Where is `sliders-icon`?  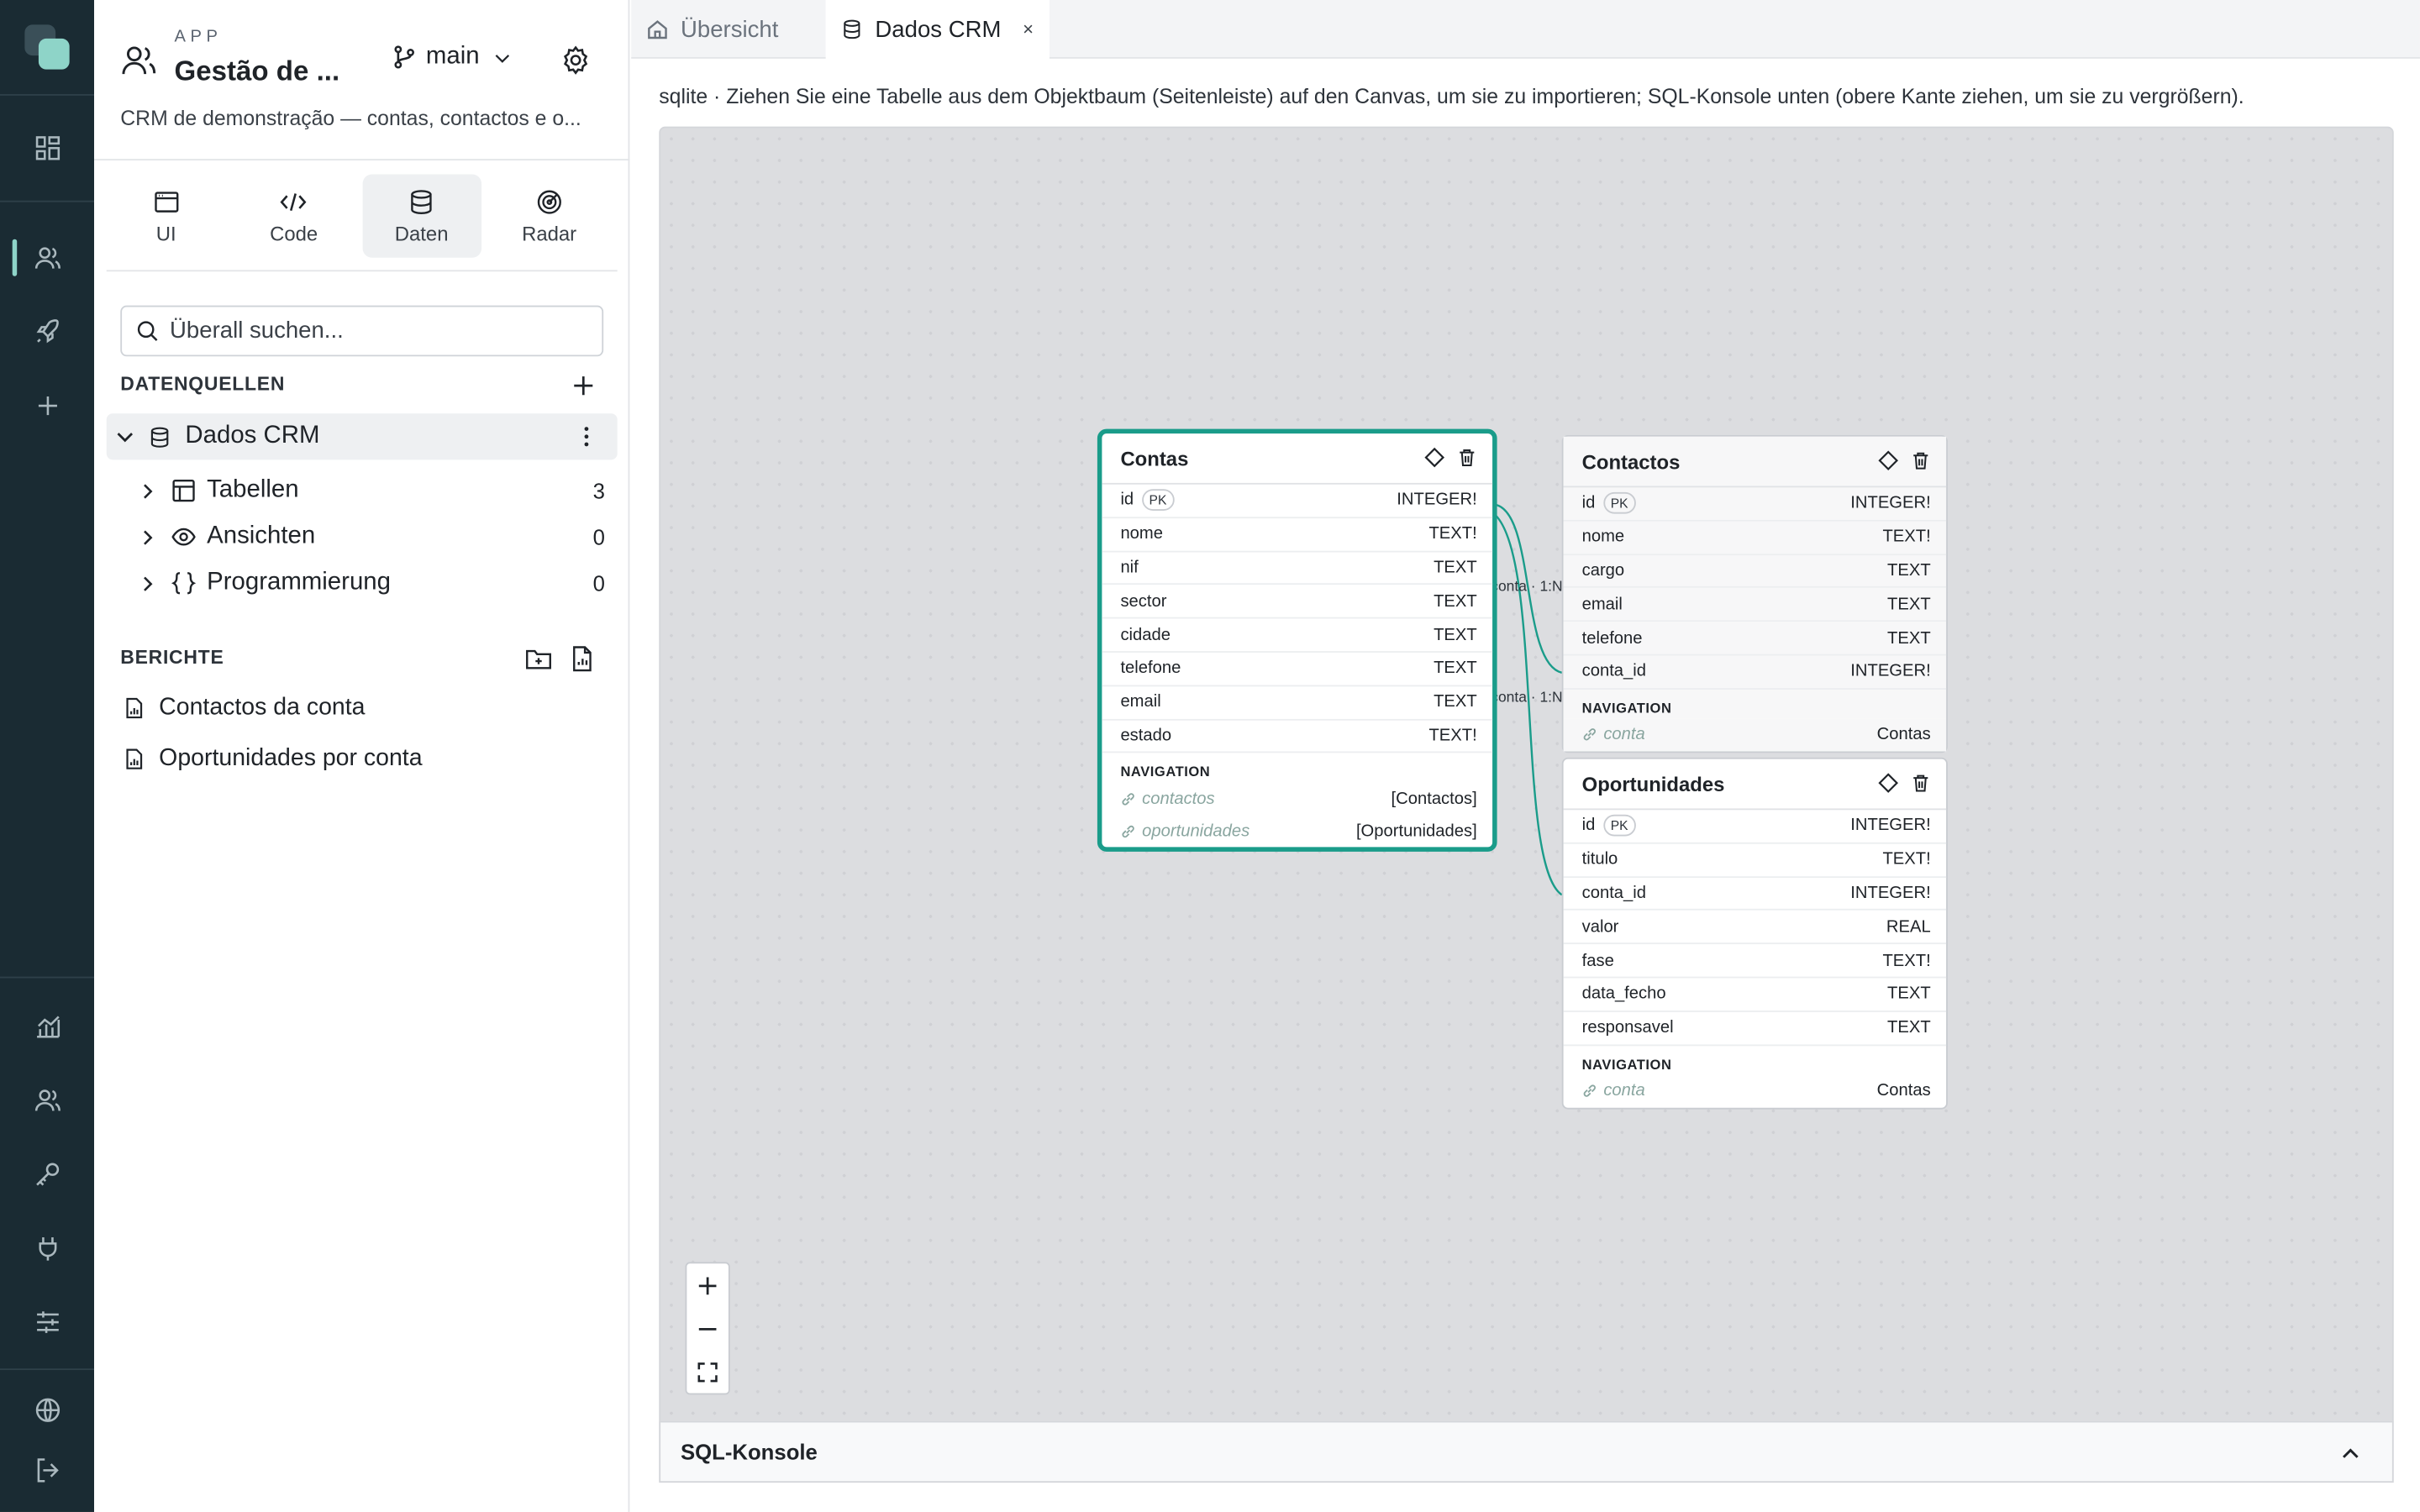
sliders-icon is located at coordinates (47, 1321).